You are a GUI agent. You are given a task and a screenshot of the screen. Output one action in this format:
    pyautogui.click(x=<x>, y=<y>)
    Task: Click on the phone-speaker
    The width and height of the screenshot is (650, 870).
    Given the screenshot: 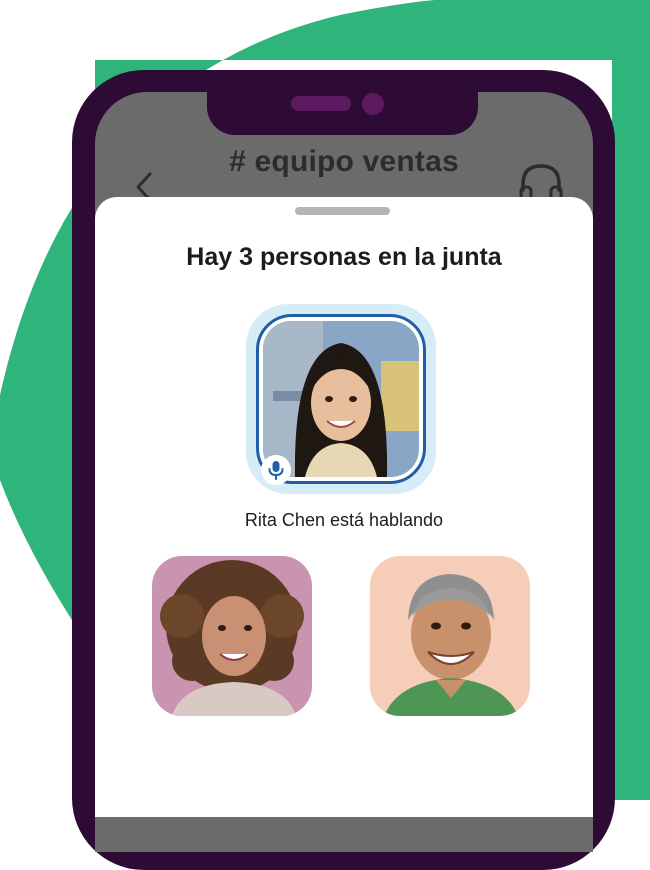 What is the action you would take?
    pyautogui.click(x=321, y=103)
    